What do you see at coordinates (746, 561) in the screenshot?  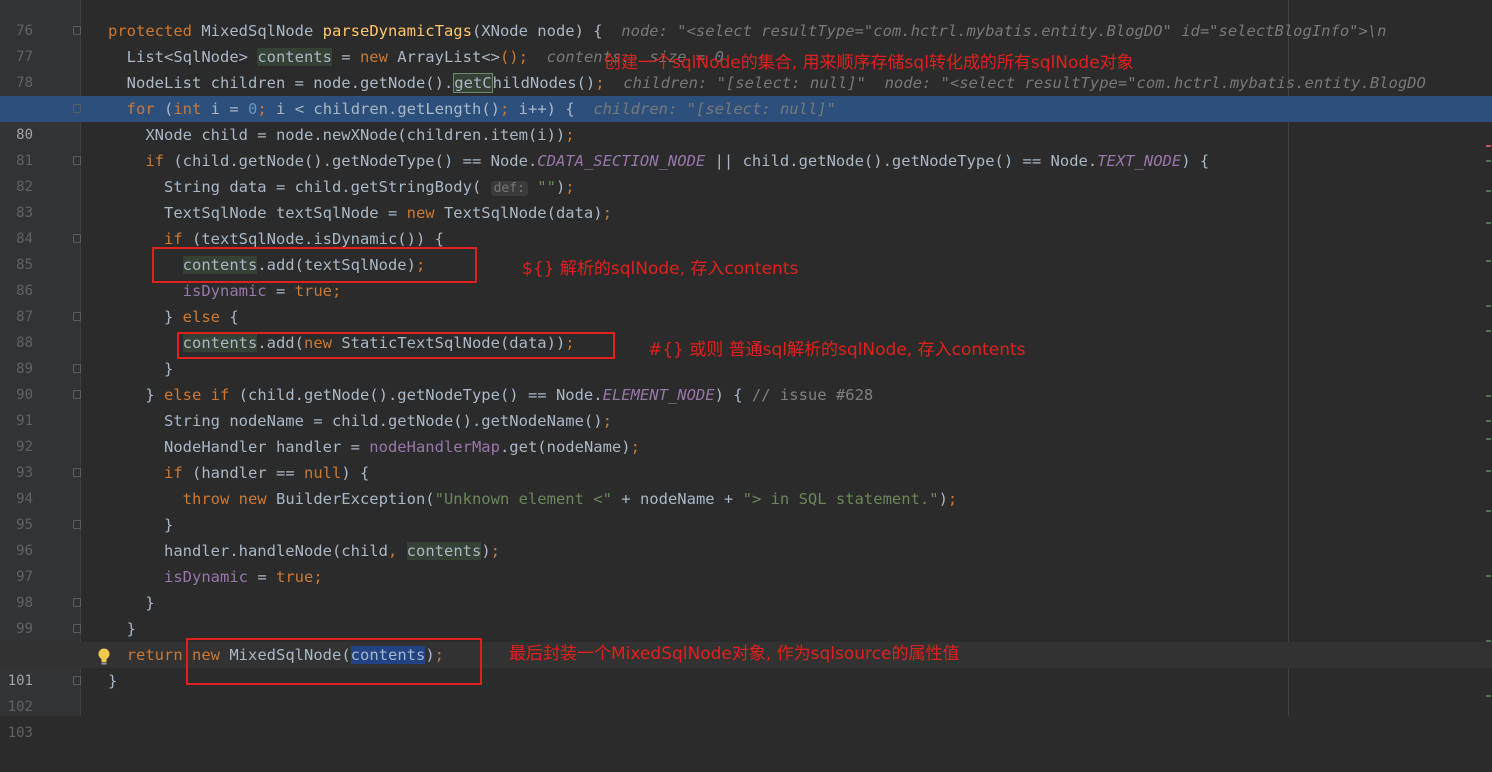 I see `code-line: 97 handler.handleNode(child, contents);` at bounding box center [746, 561].